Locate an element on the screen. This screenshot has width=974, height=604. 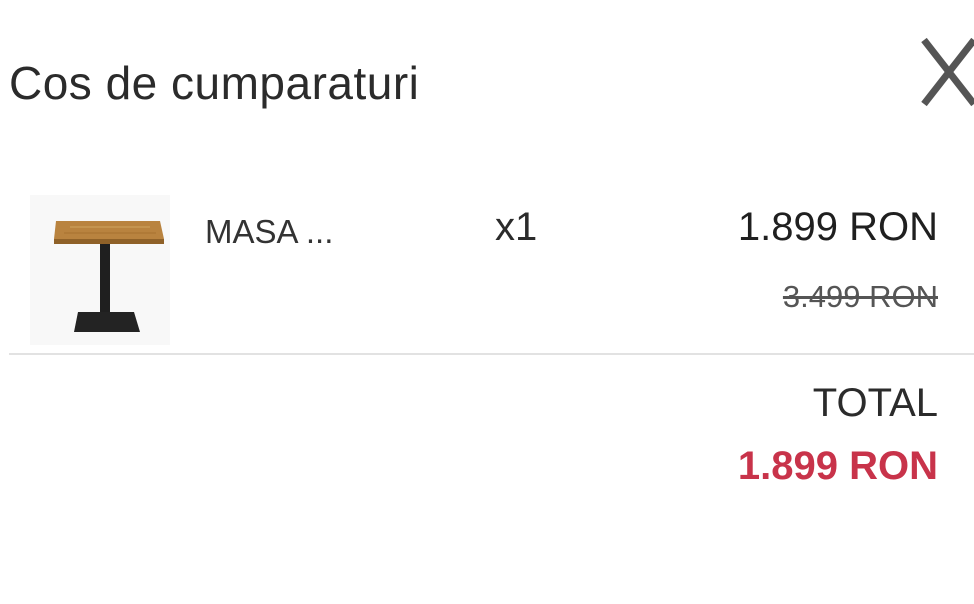
close-button is located at coordinates (946, 72).